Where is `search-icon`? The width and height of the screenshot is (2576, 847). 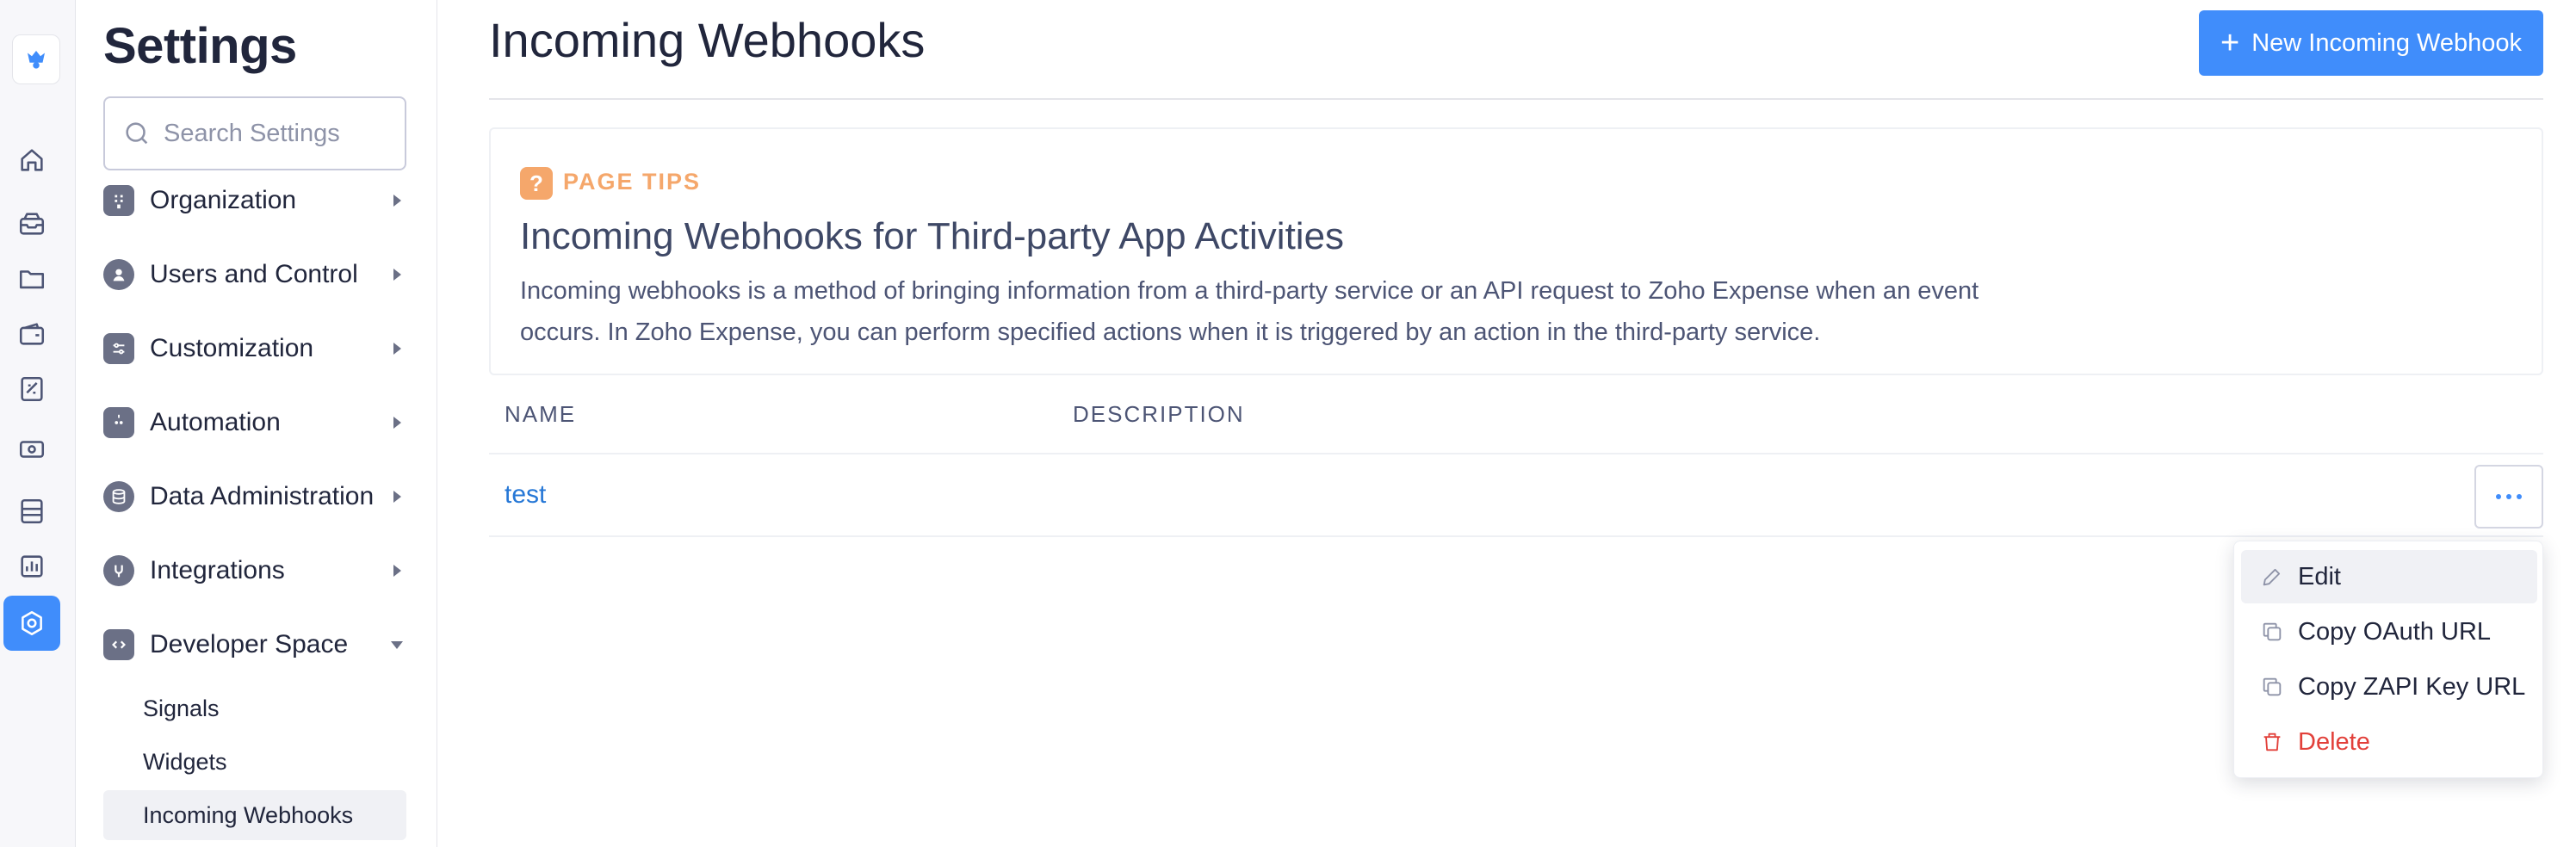 search-icon is located at coordinates (137, 133).